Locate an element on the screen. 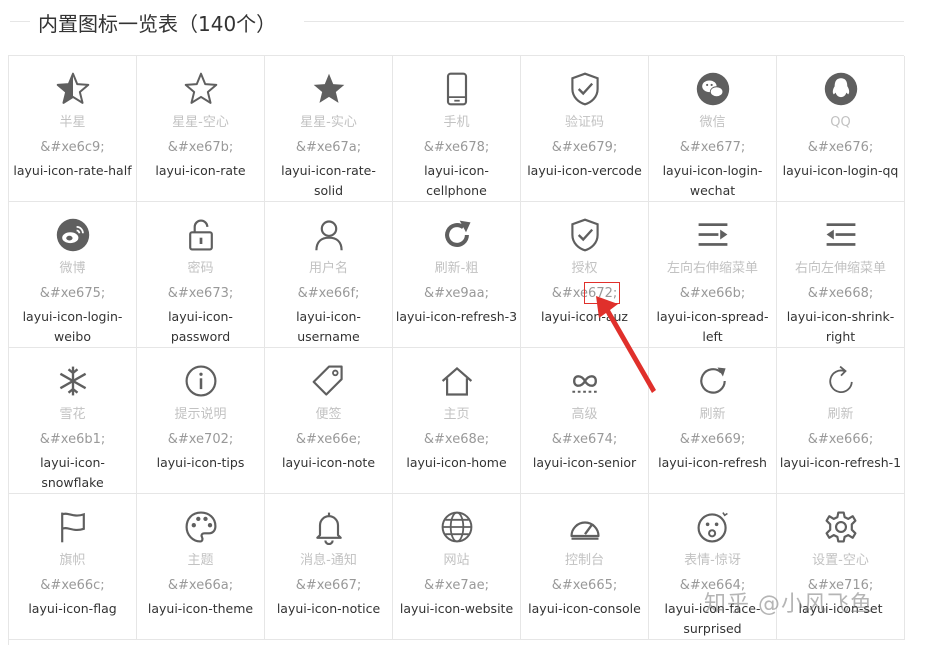  icon-class: layui-icon-vercode is located at coordinates (584, 170).